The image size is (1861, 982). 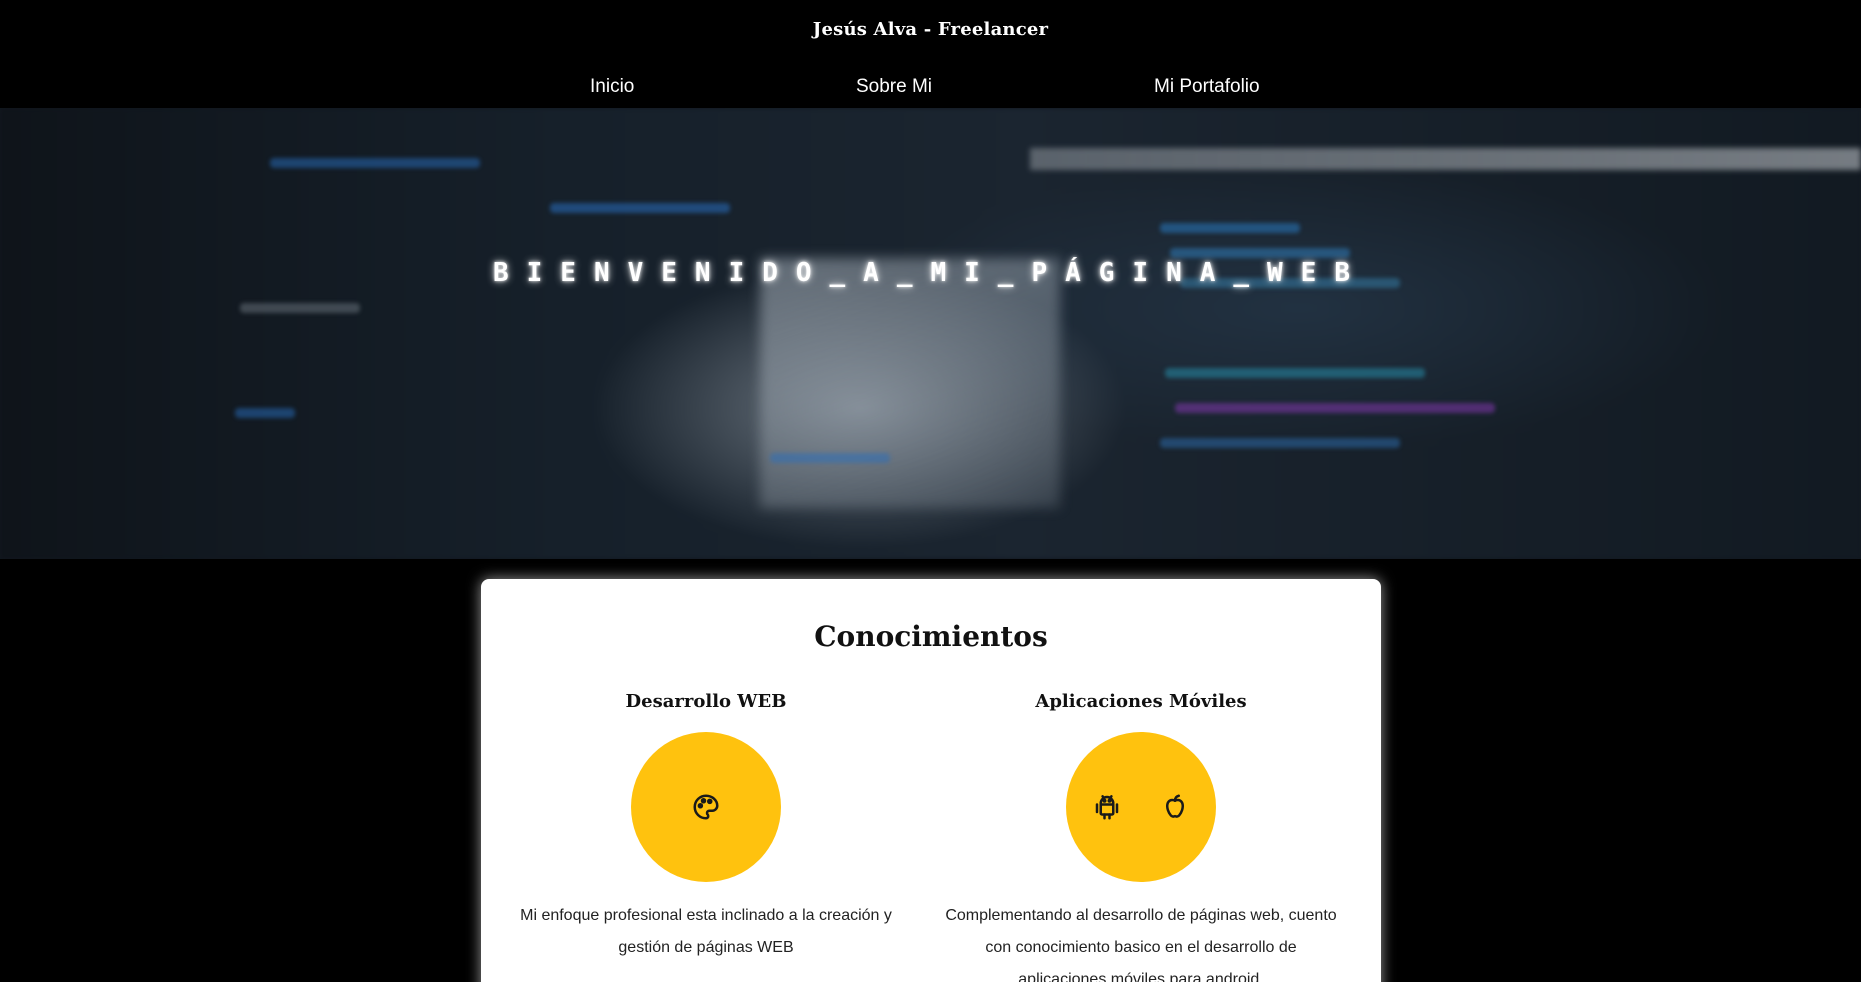 I want to click on knowledge-title: Conocimientos, so click(x=931, y=636).